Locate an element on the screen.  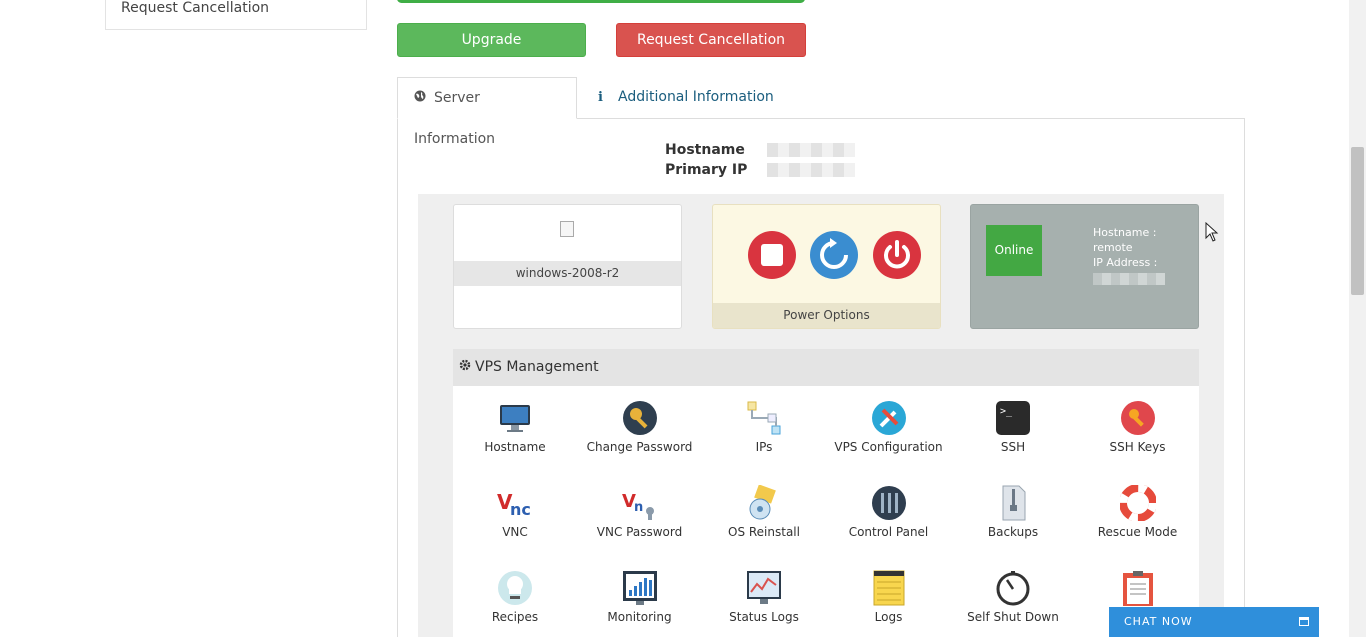
vps-tool-change-password: Change Password is located at coordinates (640, 427).